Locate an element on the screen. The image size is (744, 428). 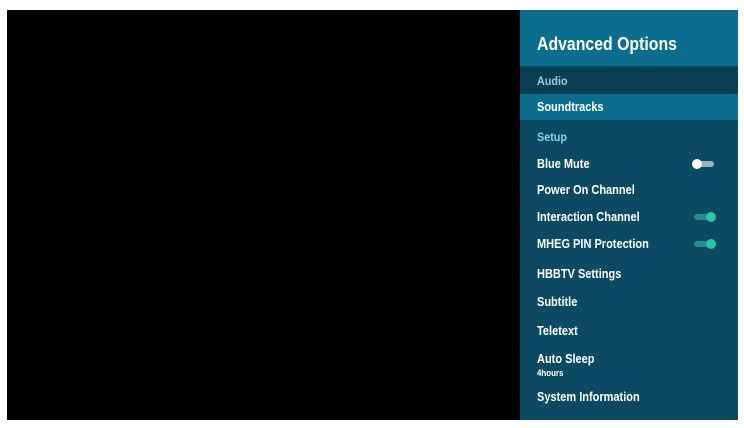
menu-item-system-information: System Information is located at coordinates (629, 397).